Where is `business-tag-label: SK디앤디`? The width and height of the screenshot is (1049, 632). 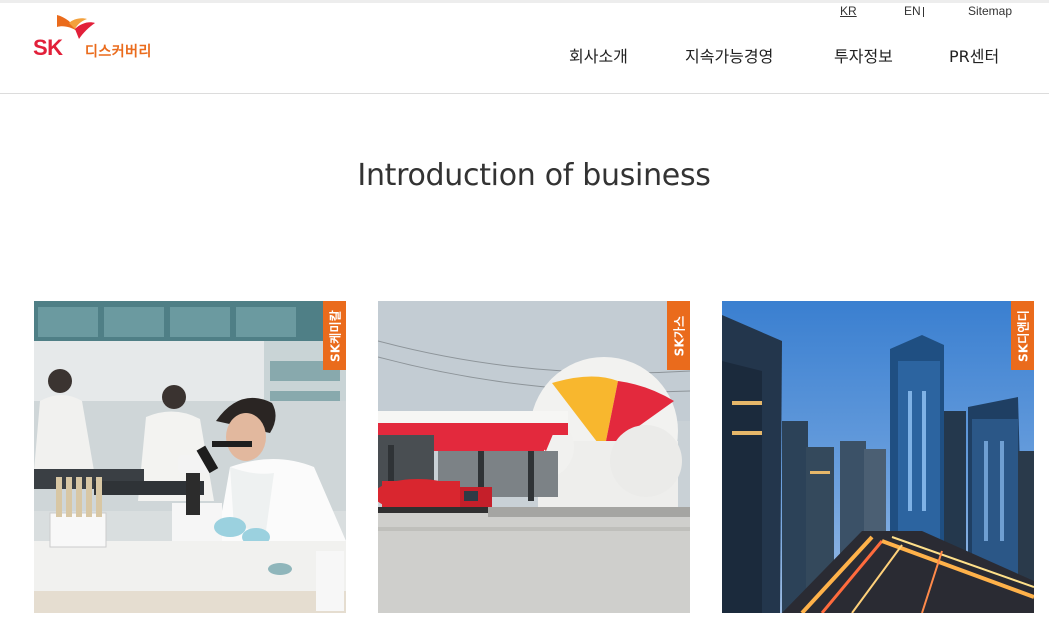 business-tag-label: SK디앤디 is located at coordinates (1023, 335).